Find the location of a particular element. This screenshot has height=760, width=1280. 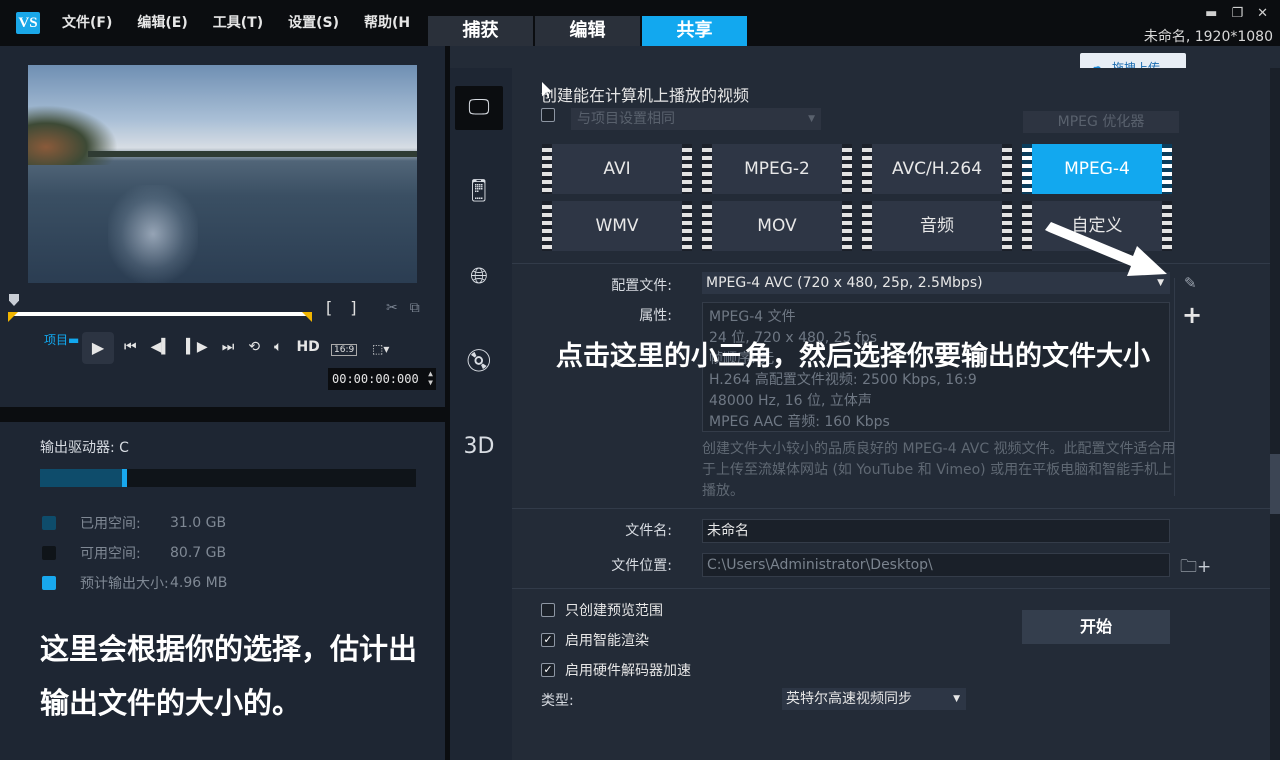

start-button: 开始 is located at coordinates (1096, 627).